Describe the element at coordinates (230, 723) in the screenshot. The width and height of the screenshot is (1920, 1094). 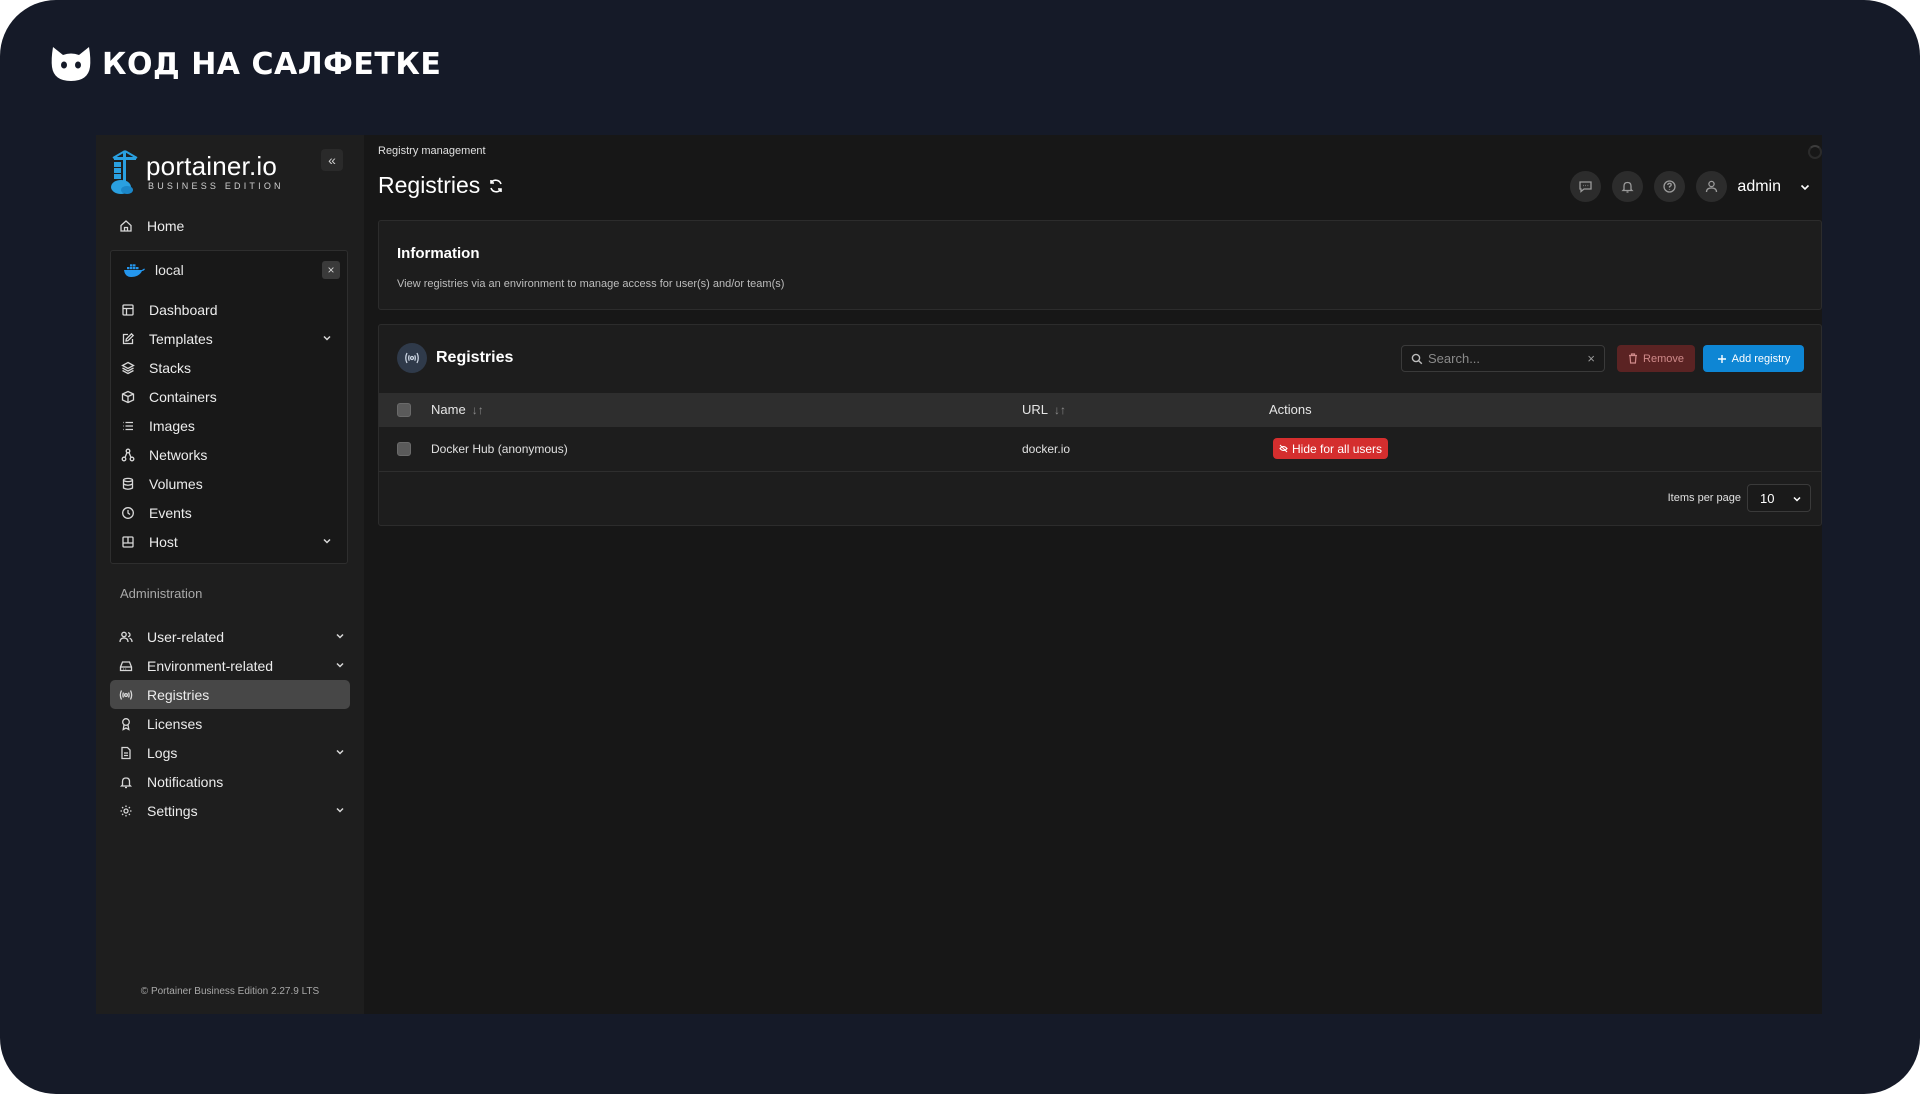
I see `sidebar-item-licenses: Licenses` at that location.